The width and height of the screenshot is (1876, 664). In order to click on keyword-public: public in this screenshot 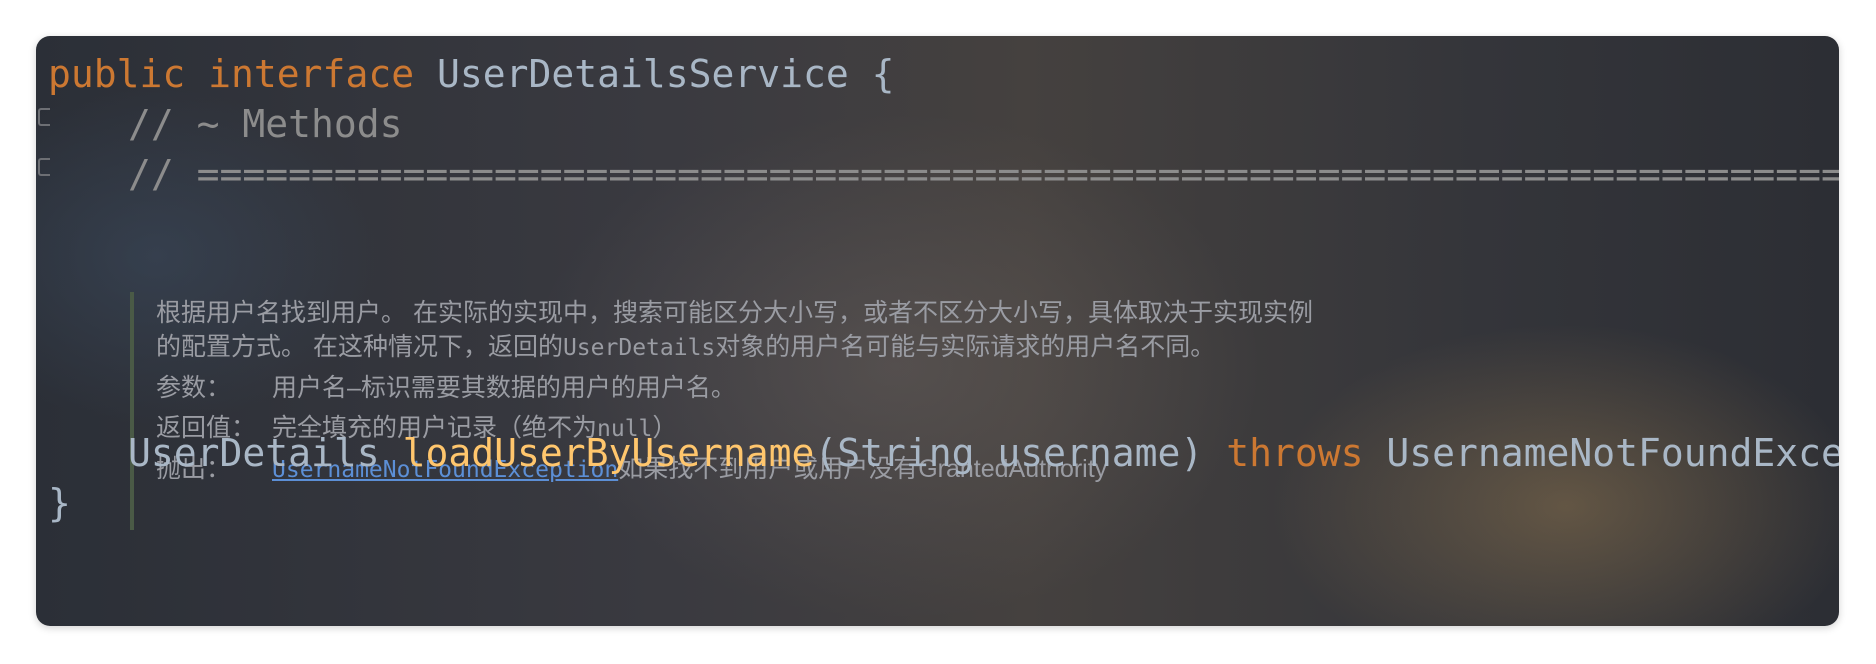, I will do `click(117, 74)`.